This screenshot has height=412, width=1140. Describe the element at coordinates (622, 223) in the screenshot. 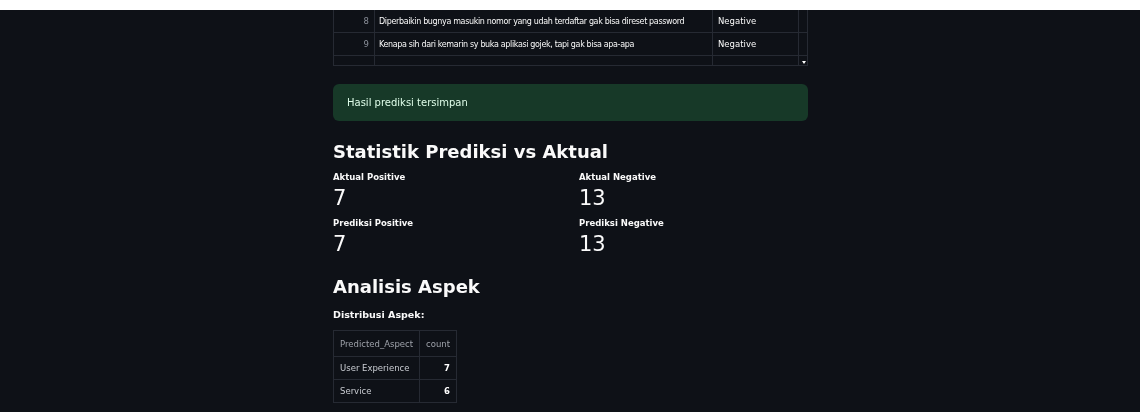

I see `metric-label: Prediksi Negative` at that location.